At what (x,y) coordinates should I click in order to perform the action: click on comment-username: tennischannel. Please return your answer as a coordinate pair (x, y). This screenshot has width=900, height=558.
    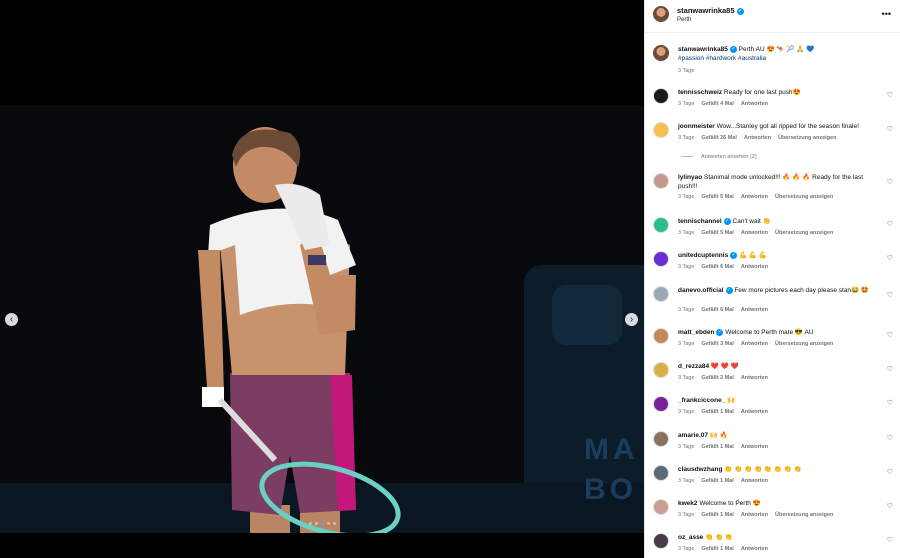
    Looking at the image, I should click on (700, 221).